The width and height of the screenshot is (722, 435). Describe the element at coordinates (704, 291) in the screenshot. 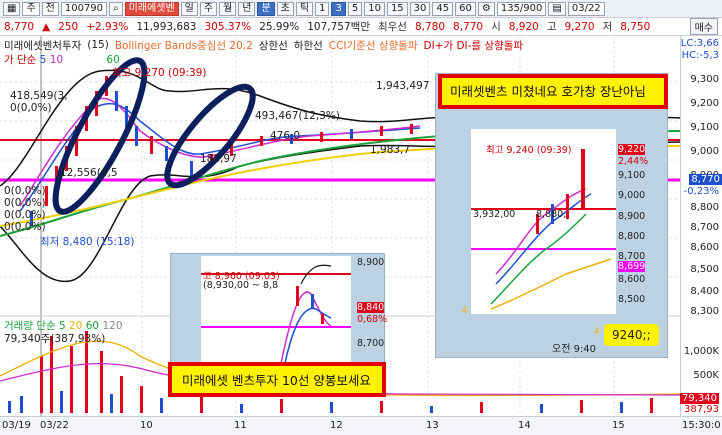

I see `axis-8400: 8,400` at that location.